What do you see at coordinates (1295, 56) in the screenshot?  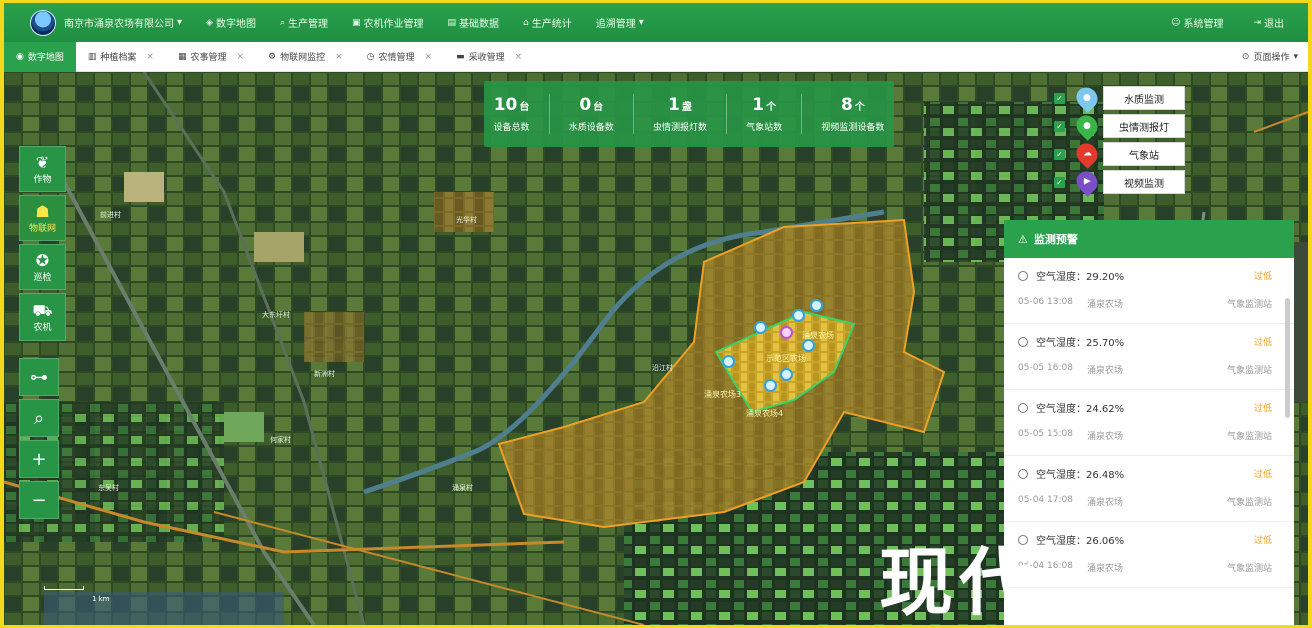 I see `caret-down-icon: ▾` at bounding box center [1295, 56].